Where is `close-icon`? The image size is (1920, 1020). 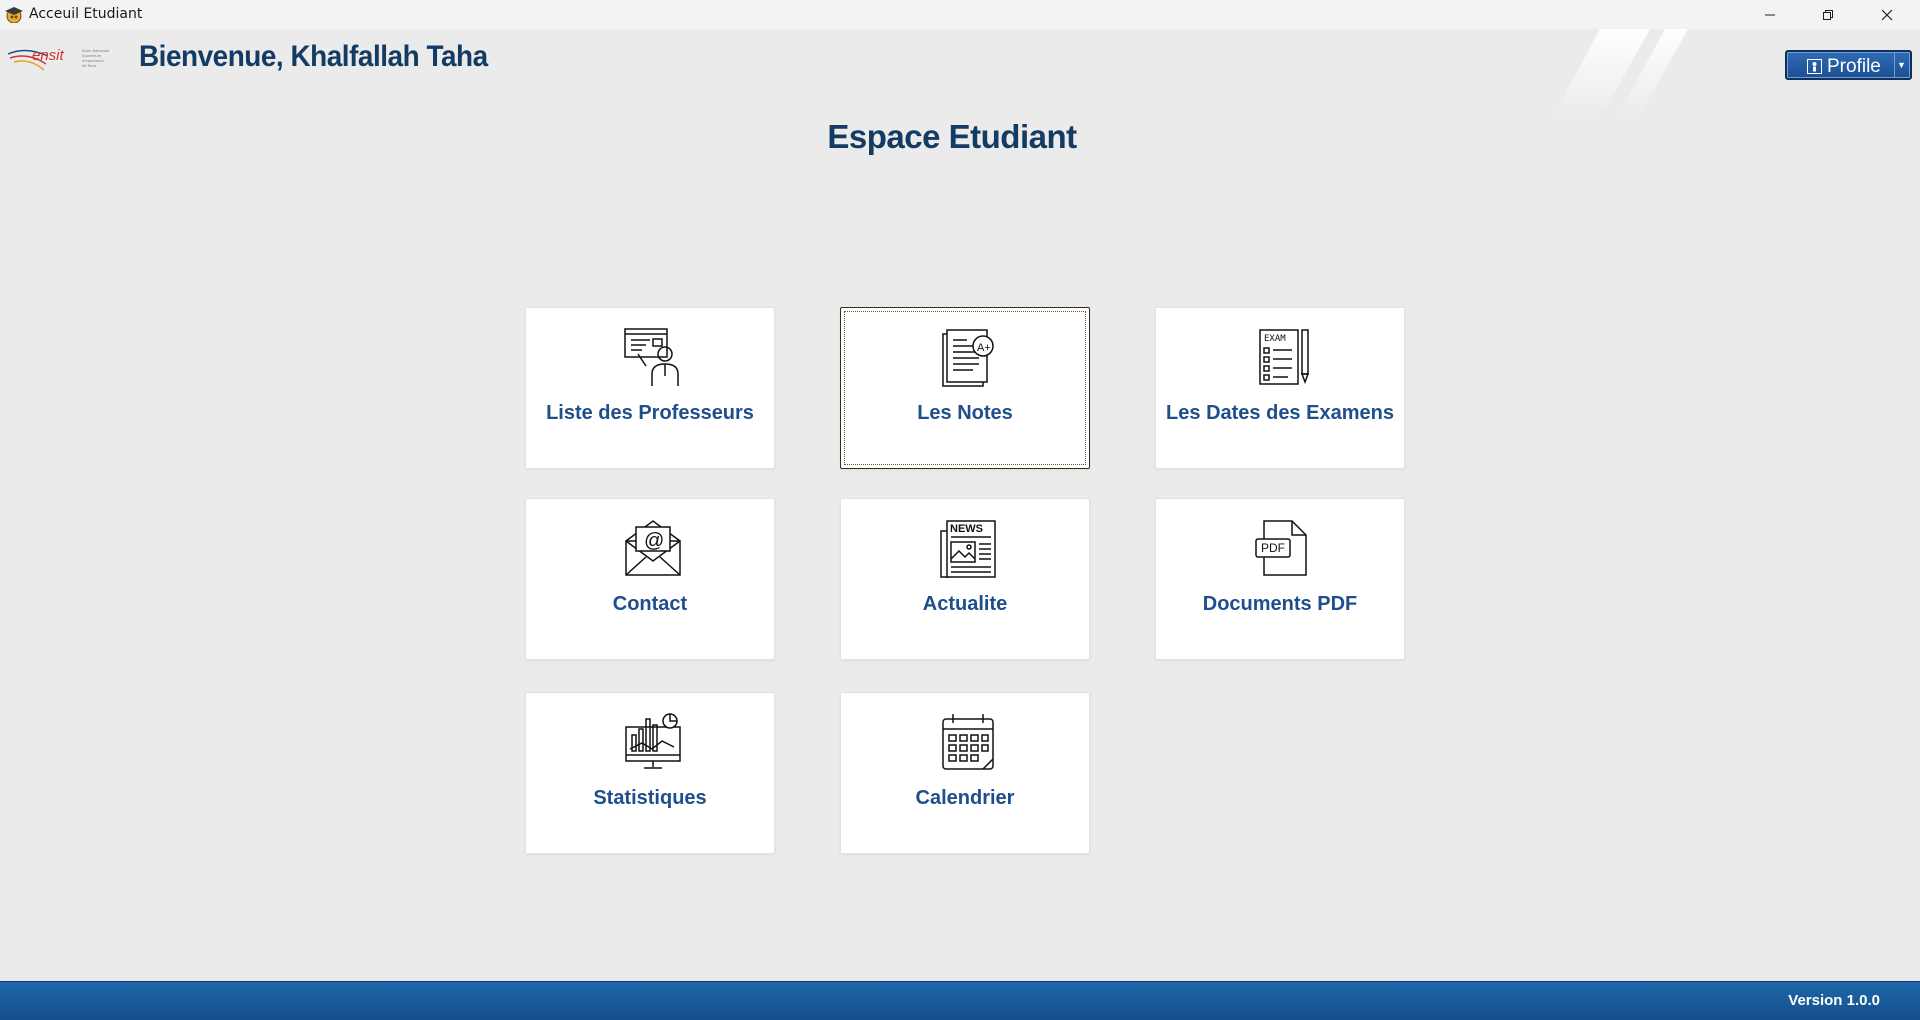 close-icon is located at coordinates (1887, 14).